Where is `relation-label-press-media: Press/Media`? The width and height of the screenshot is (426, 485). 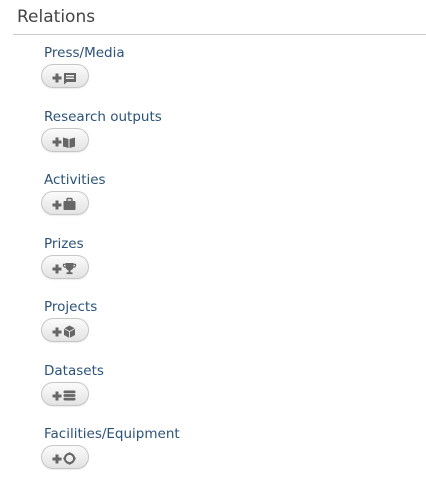 relation-label-press-media: Press/Media is located at coordinates (84, 53).